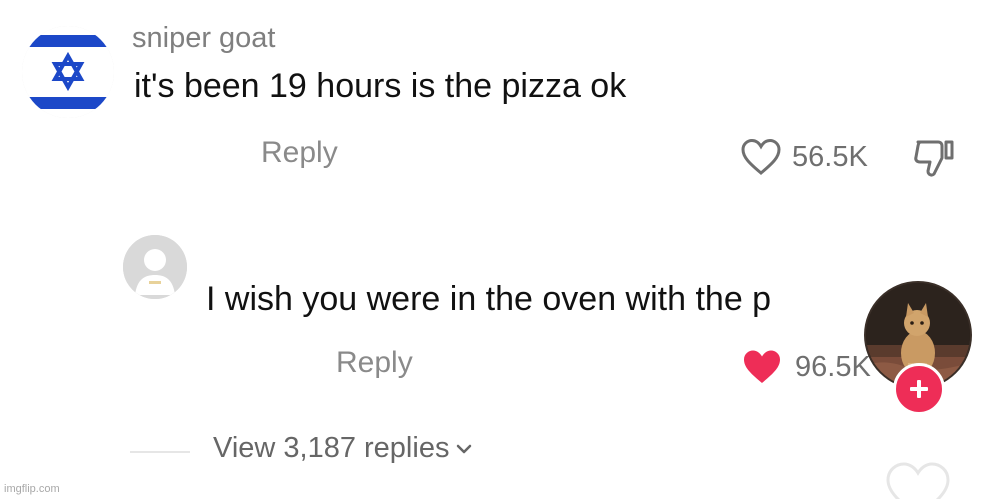 The height and width of the screenshot is (499, 992). What do you see at coordinates (464, 448) in the screenshot?
I see `chevron-down-icon` at bounding box center [464, 448].